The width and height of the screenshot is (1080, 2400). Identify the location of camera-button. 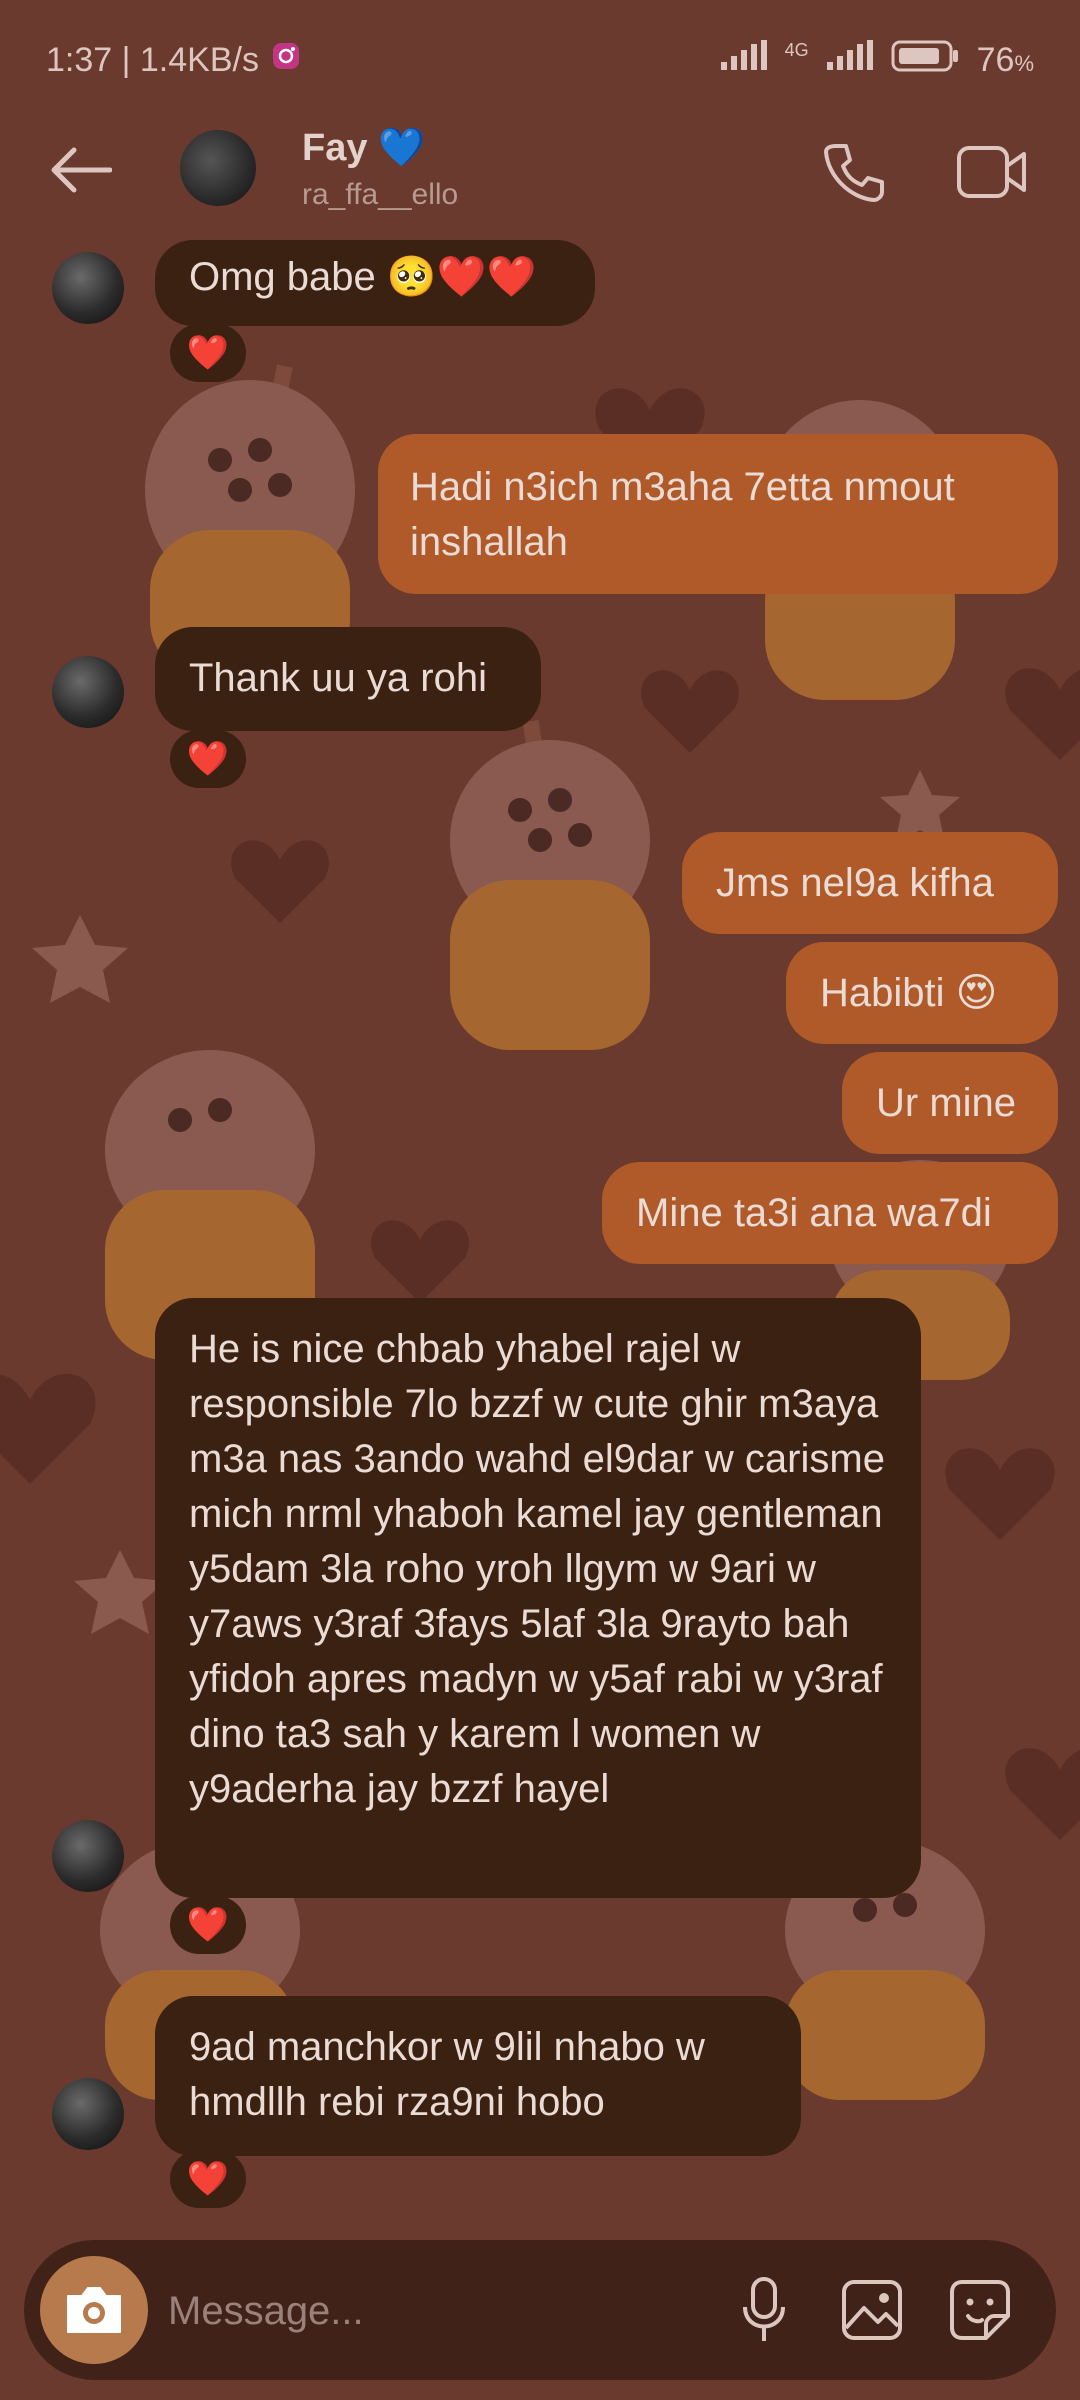
(94, 2310).